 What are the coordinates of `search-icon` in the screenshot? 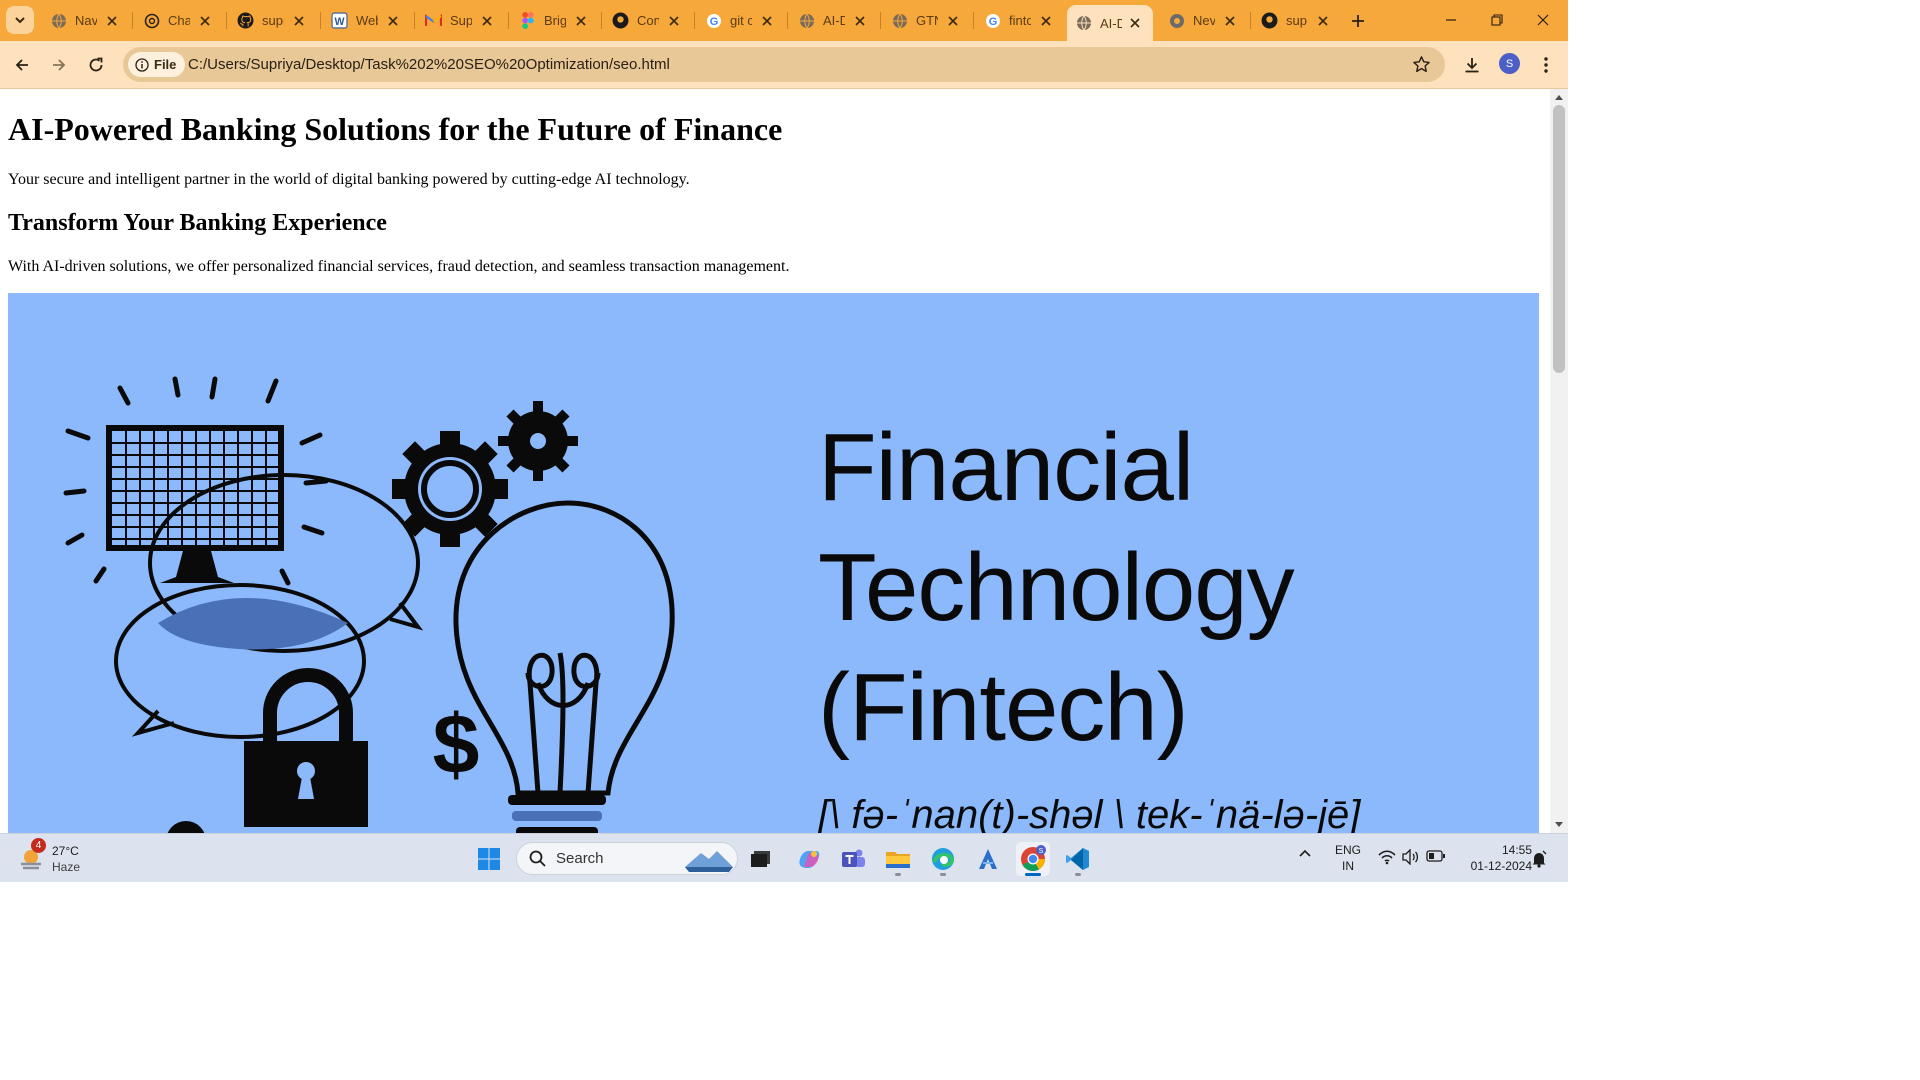 It's located at (537, 858).